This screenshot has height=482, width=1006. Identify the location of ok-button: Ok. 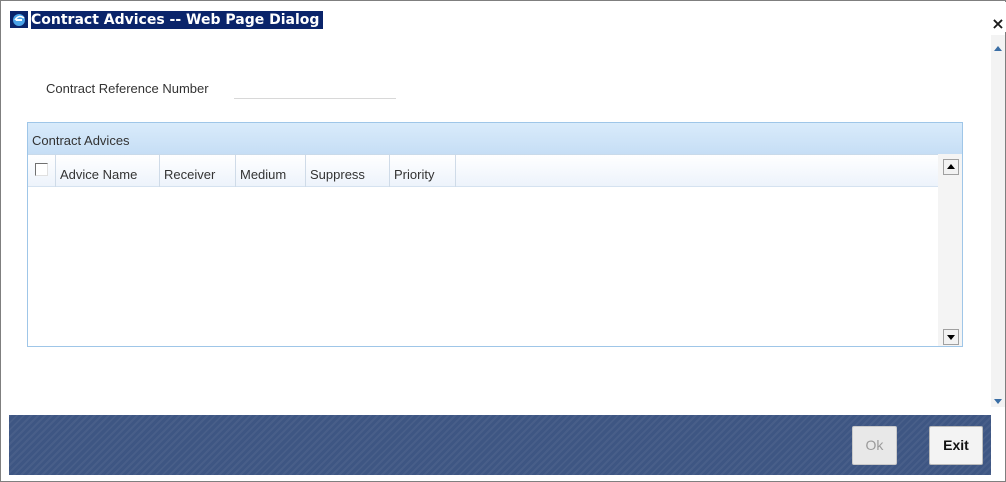
(874, 445).